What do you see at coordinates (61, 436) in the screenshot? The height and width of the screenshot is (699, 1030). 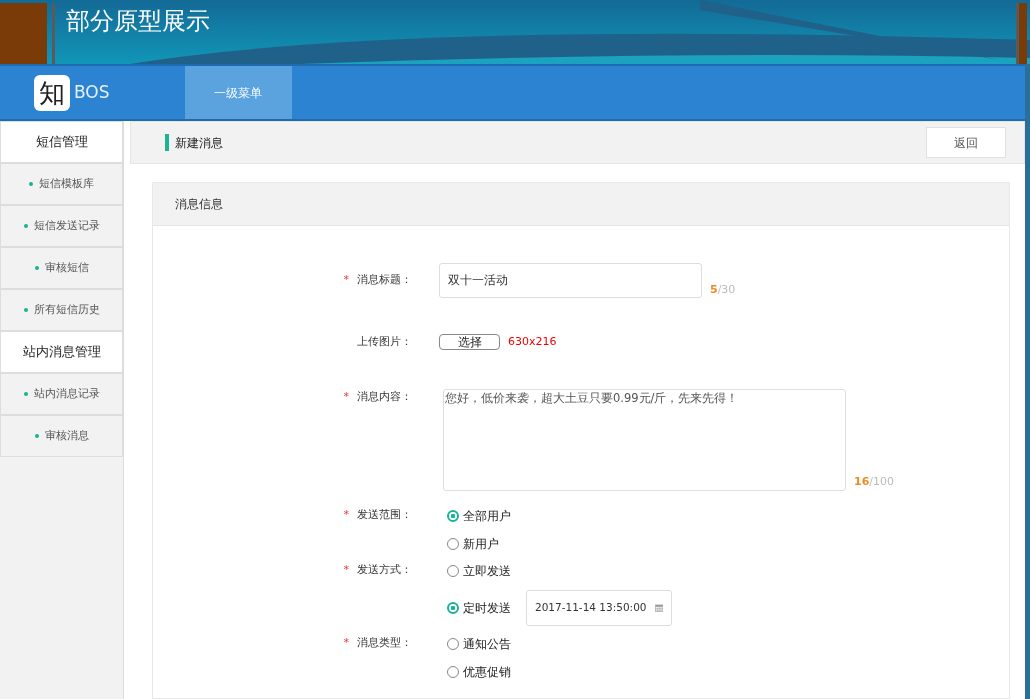 I see `sidebar-item: 审核消息` at bounding box center [61, 436].